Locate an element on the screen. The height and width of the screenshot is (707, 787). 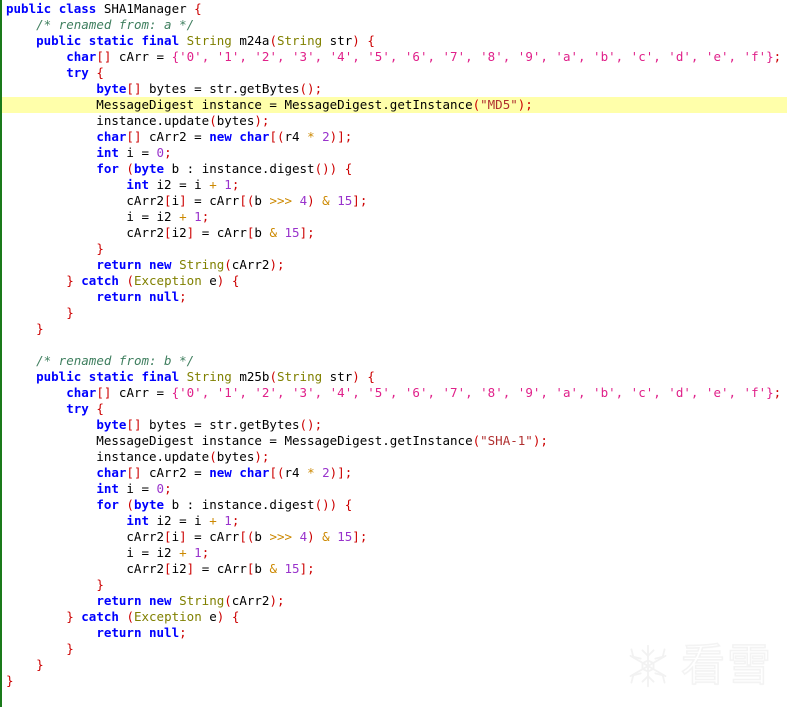
token-plain: m24a is located at coordinates (250, 40).